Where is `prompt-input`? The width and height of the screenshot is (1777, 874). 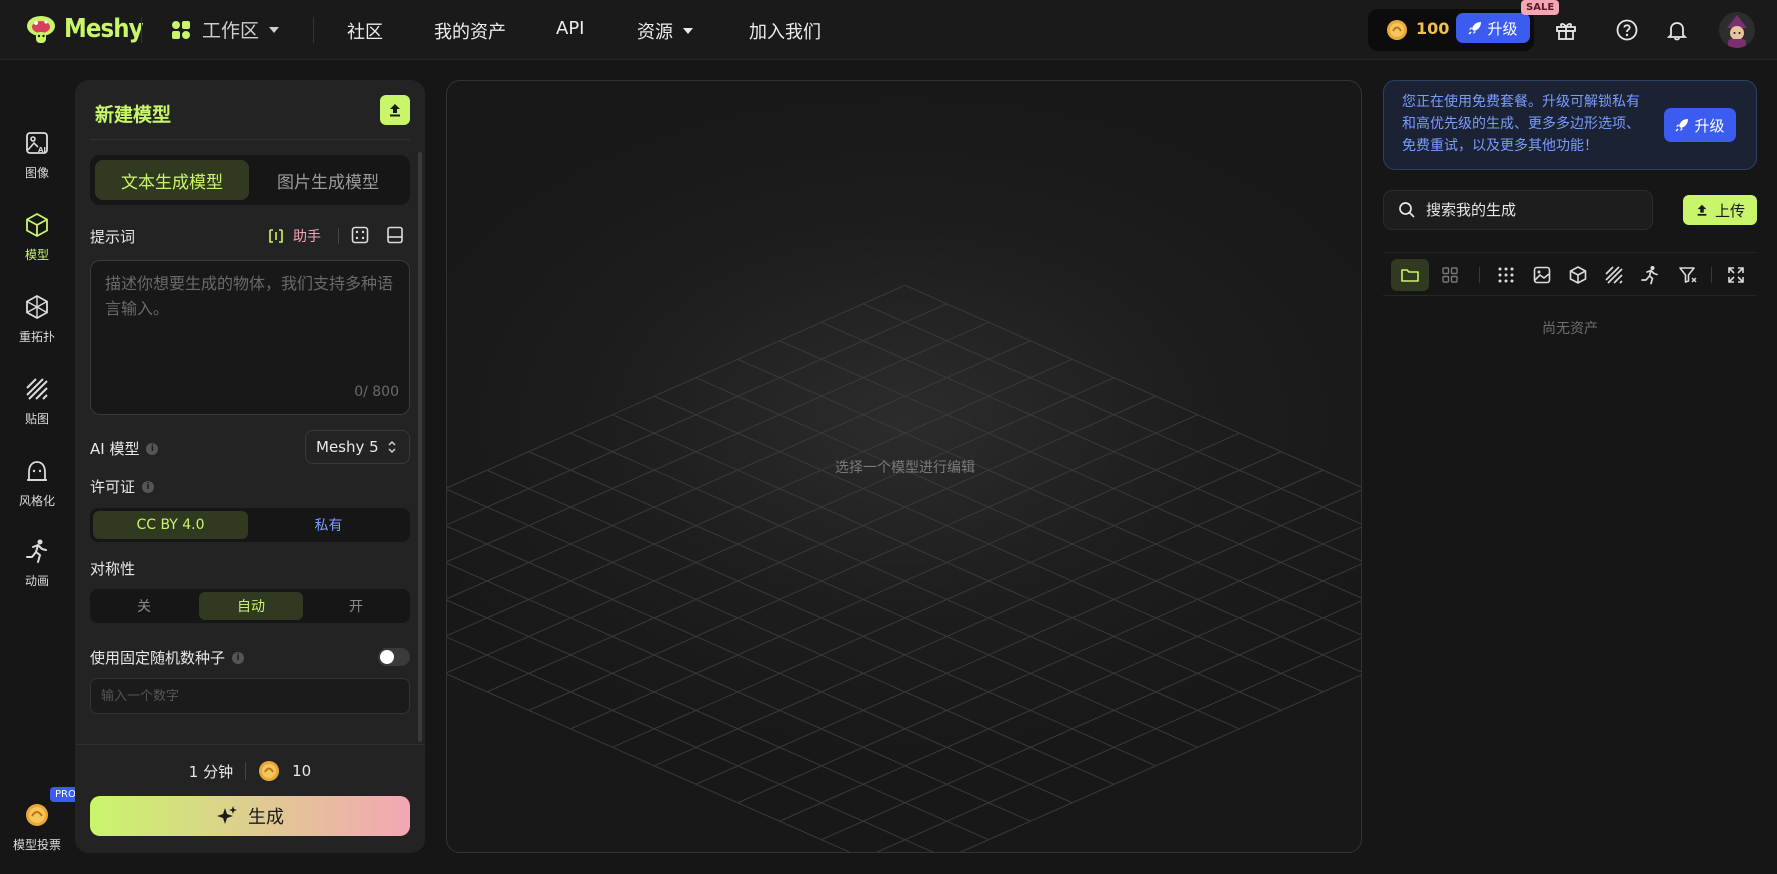 prompt-input is located at coordinates (250, 321).